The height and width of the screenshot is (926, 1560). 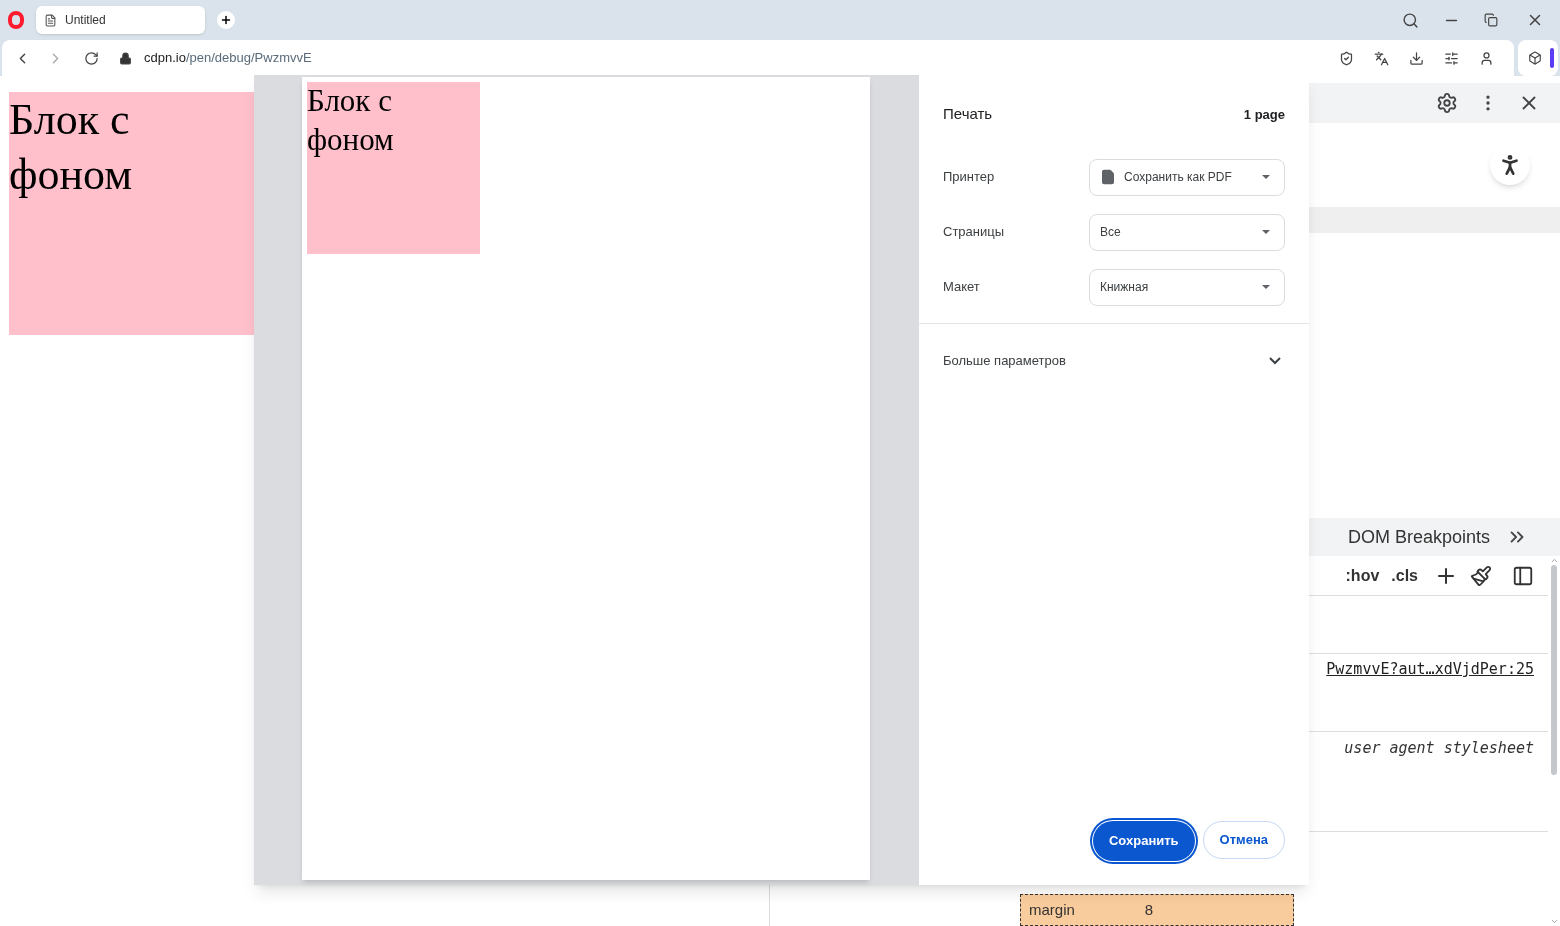 What do you see at coordinates (1178, 177) in the screenshot?
I see `select-value: Сохранить как PDF` at bounding box center [1178, 177].